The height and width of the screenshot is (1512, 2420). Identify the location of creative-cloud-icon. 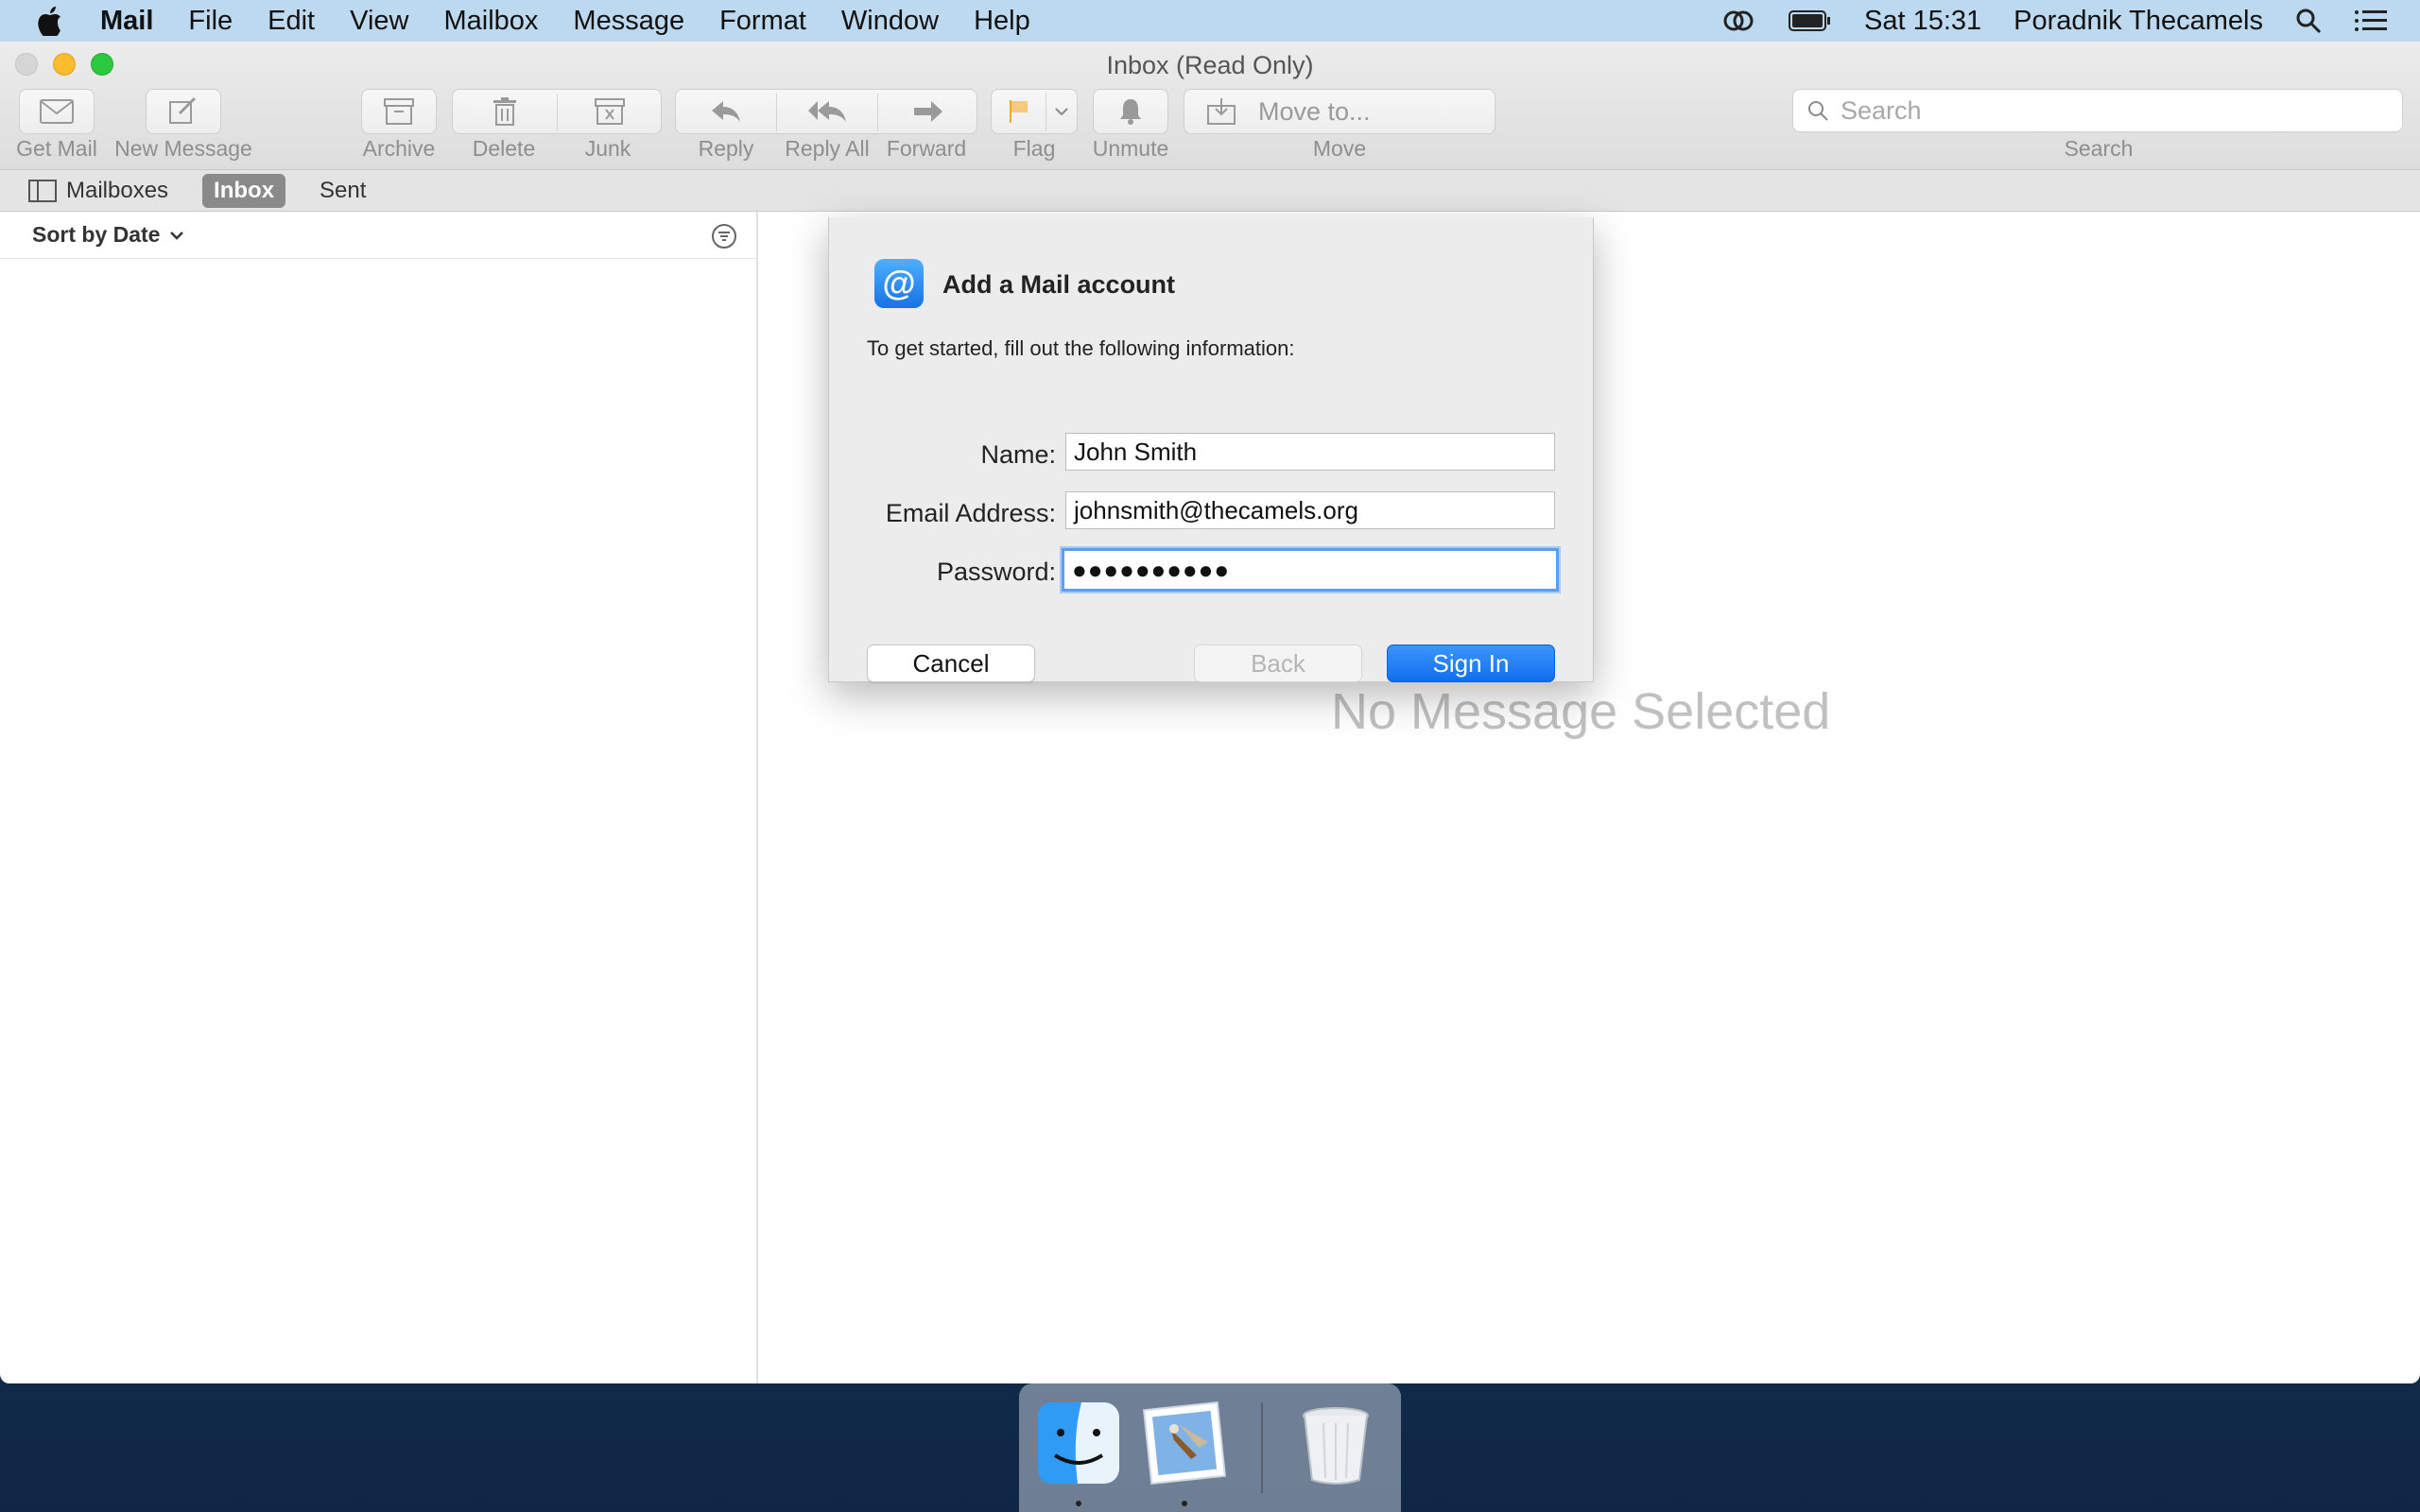
(1738, 21).